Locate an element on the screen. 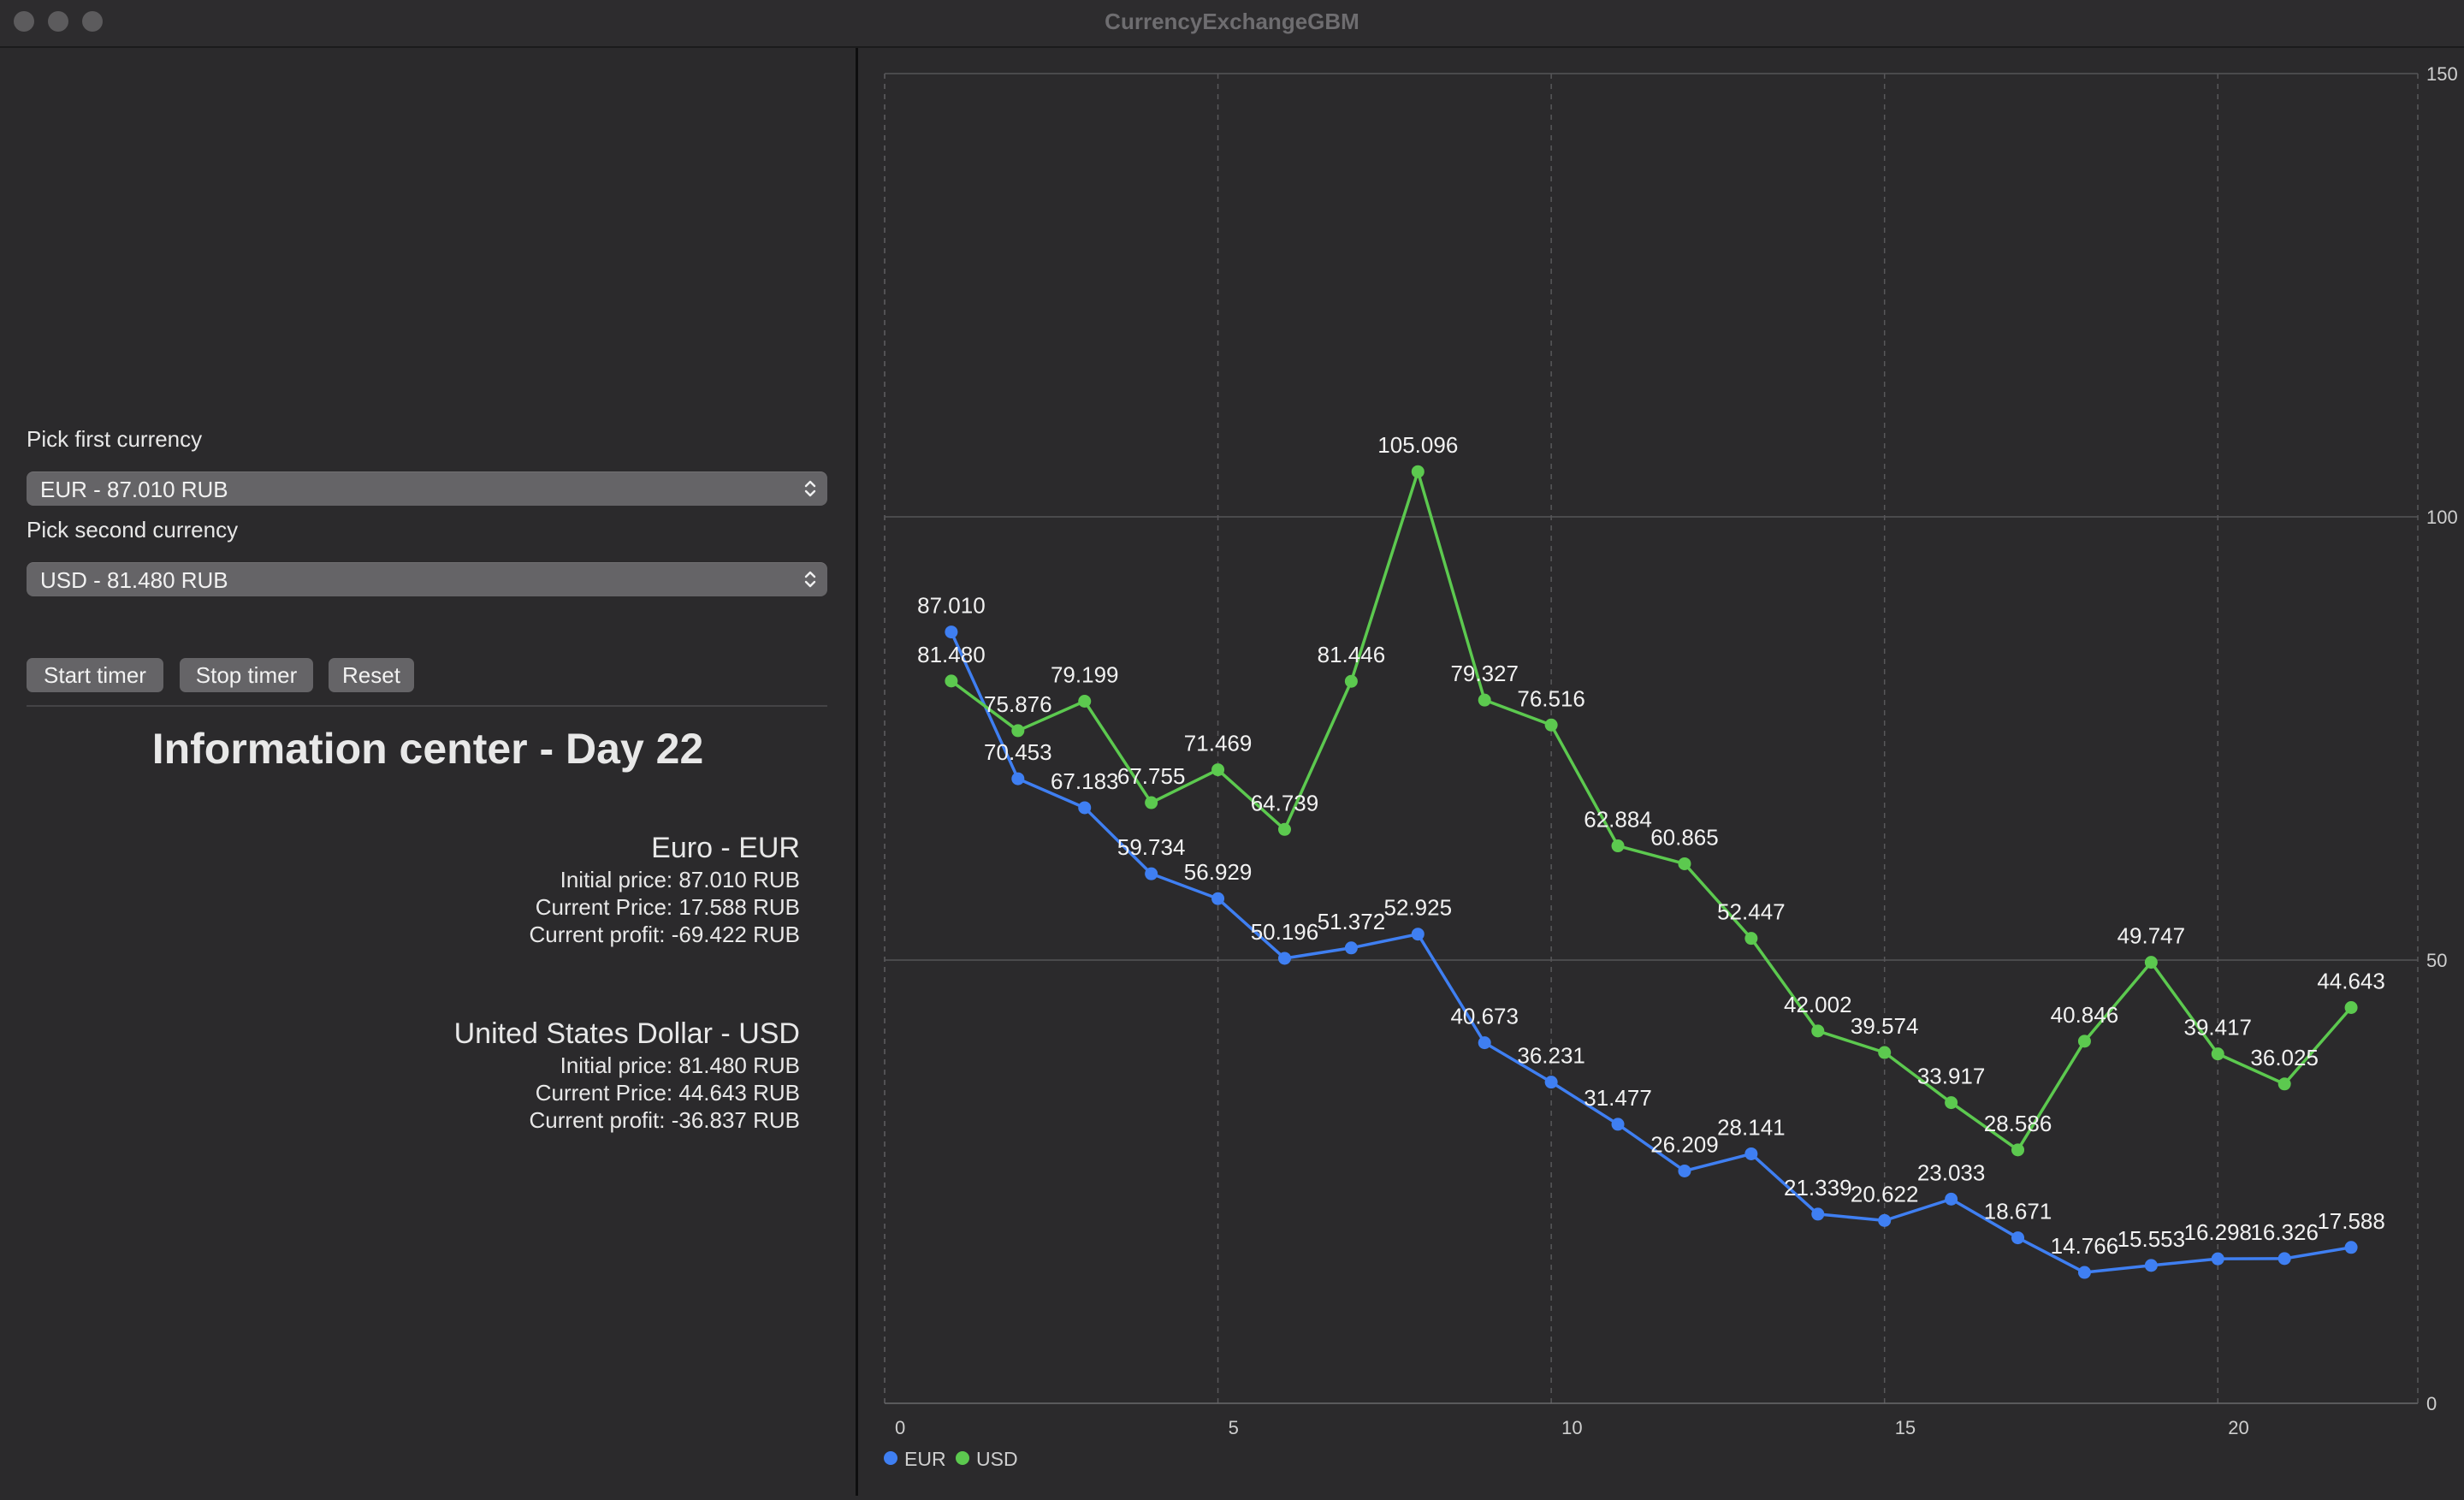 The image size is (2464, 1500). data-label-usd: 75.876 is located at coordinates (1018, 704).